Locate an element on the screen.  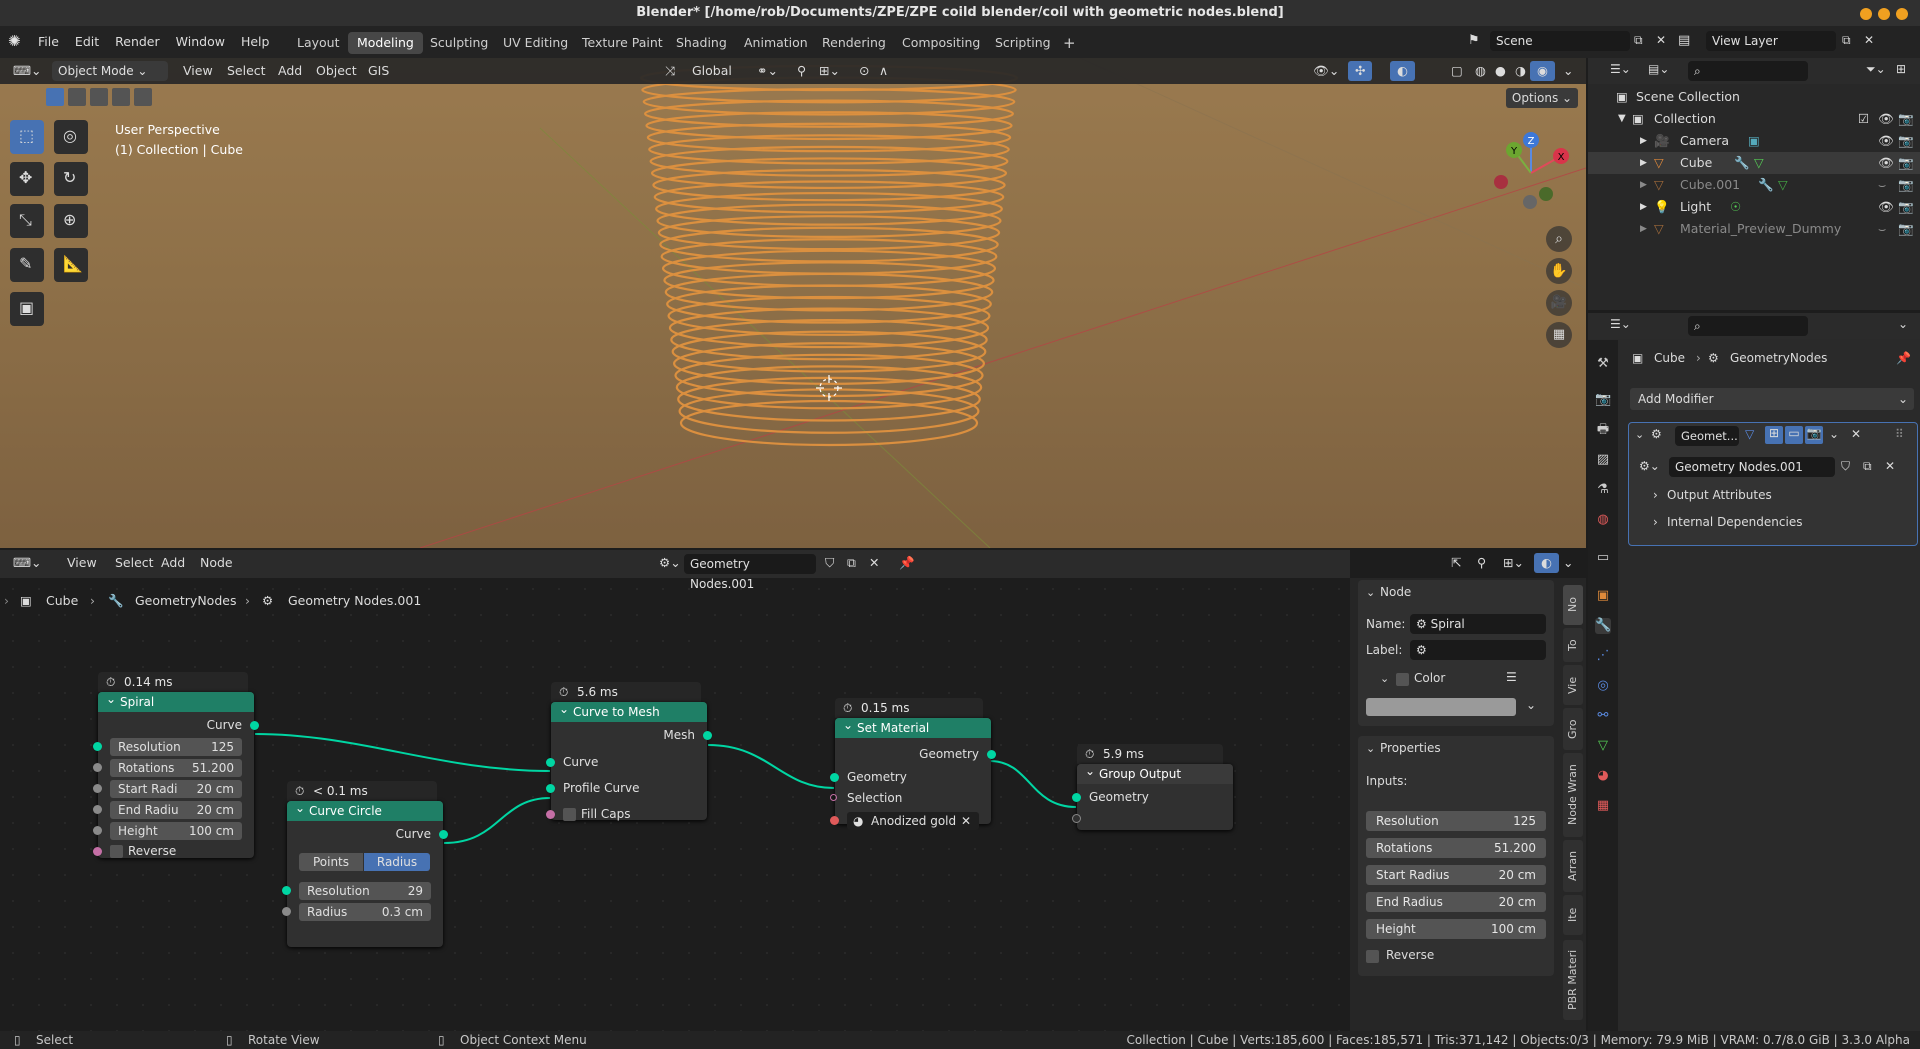
vp-menu-gis: GIS is located at coordinates (378, 71).